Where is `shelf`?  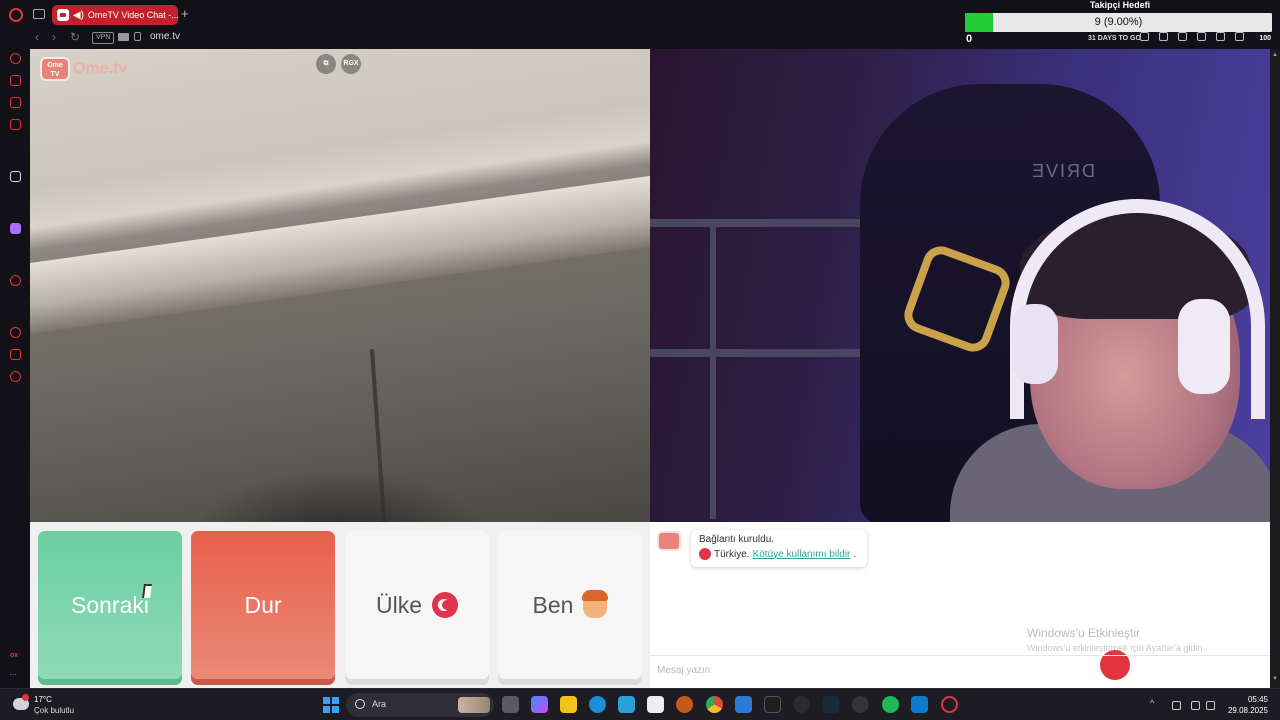
shelf is located at coordinates (765, 353).